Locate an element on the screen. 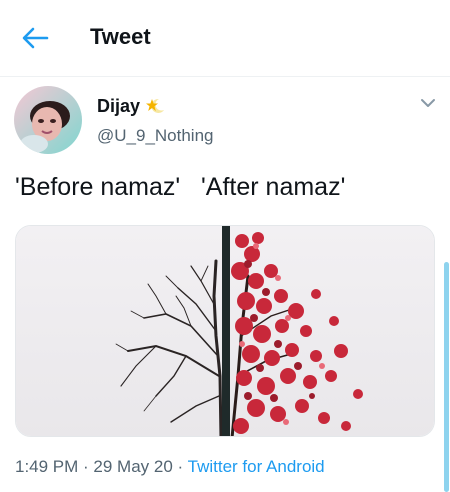  page-title: Tweet is located at coordinates (120, 36).